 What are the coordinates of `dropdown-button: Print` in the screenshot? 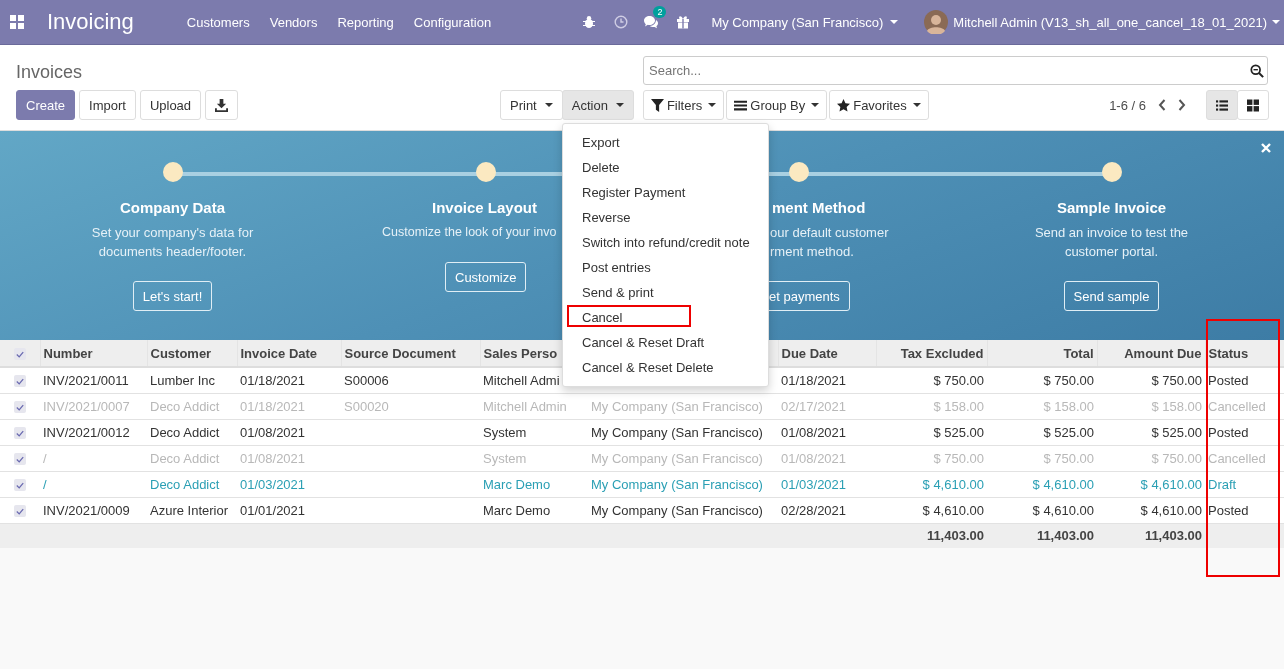 It's located at (531, 105).